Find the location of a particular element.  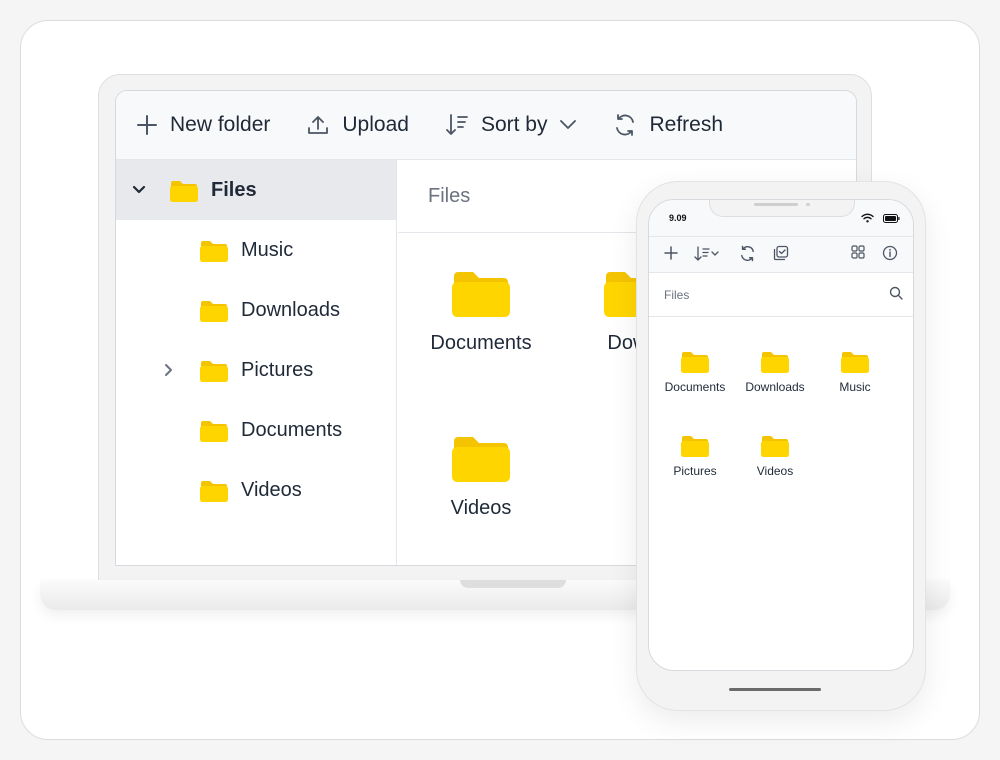

mobile-toolbar is located at coordinates (781, 254).